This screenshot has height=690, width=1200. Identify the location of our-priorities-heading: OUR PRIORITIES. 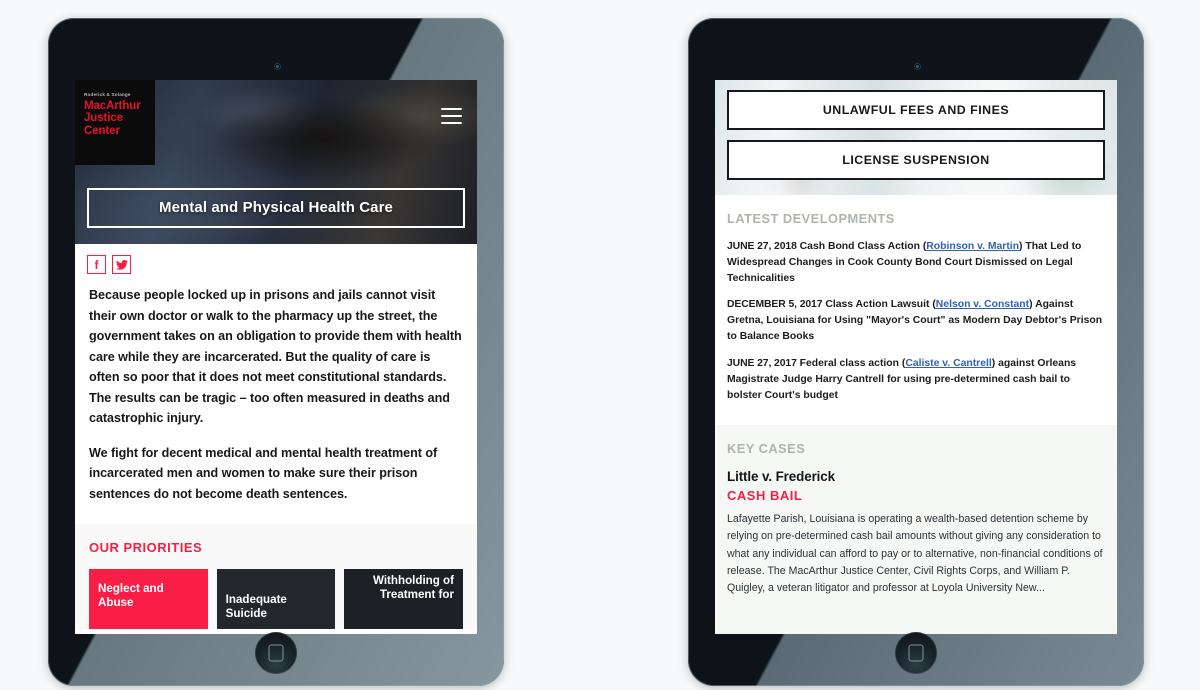
(146, 548).